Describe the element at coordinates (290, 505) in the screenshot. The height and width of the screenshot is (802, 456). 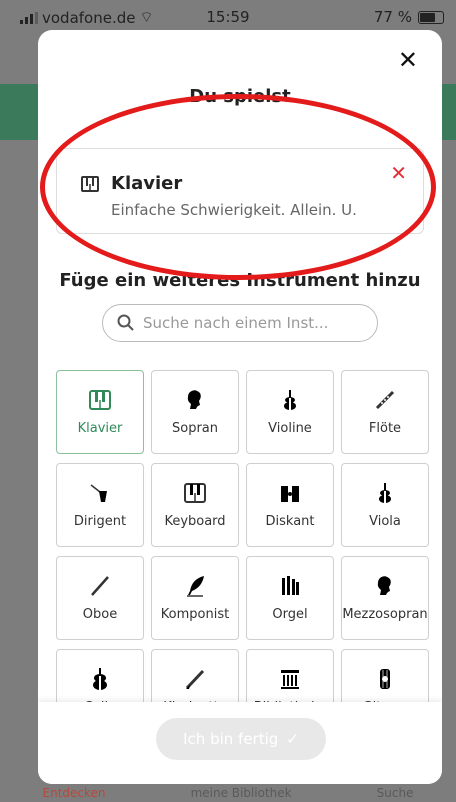
I see `instrument-tile: Diskant` at that location.